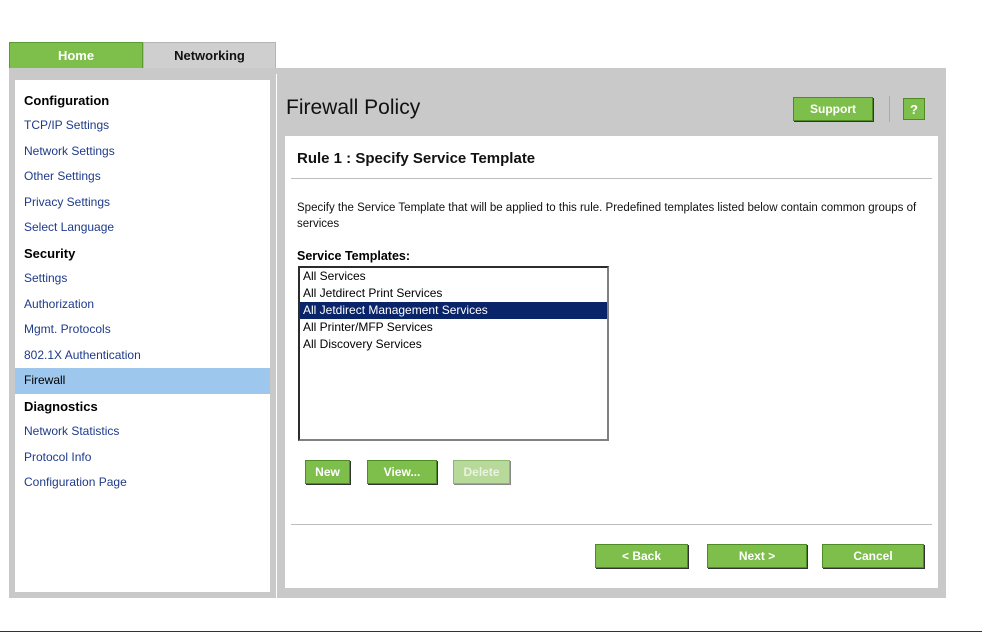 The width and height of the screenshot is (982, 633). What do you see at coordinates (914, 109) in the screenshot?
I see `help-button: ?` at bounding box center [914, 109].